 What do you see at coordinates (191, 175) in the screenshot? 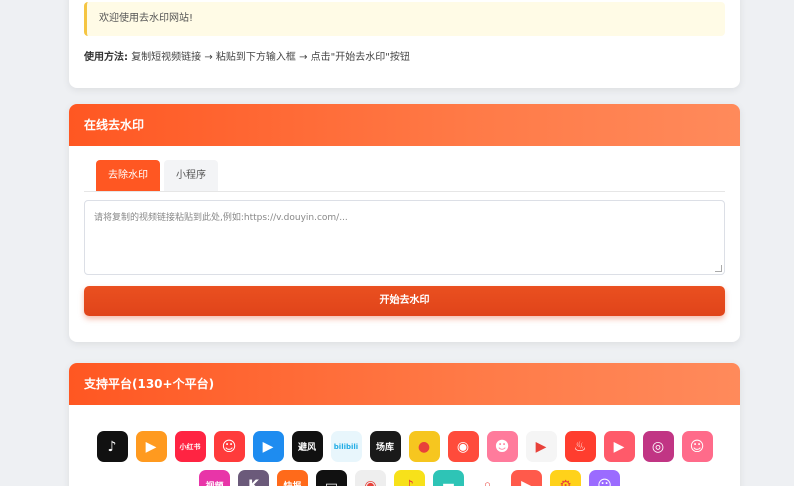
I see `tab-mini-program: 小程序` at bounding box center [191, 175].